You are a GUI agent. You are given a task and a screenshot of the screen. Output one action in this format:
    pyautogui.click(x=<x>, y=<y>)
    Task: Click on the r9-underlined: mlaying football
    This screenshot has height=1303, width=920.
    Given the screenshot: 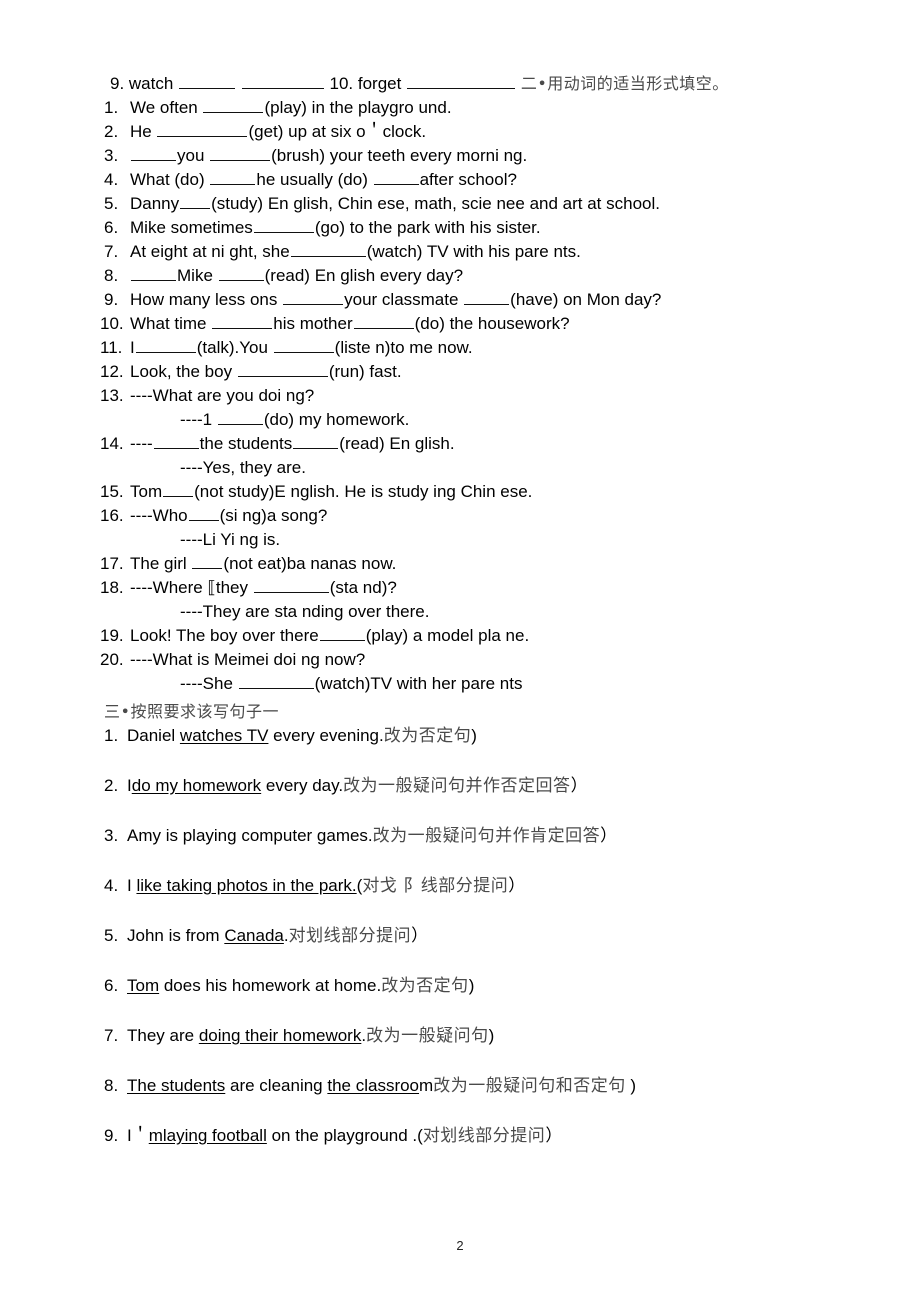 What is the action you would take?
    pyautogui.click(x=207, y=1135)
    